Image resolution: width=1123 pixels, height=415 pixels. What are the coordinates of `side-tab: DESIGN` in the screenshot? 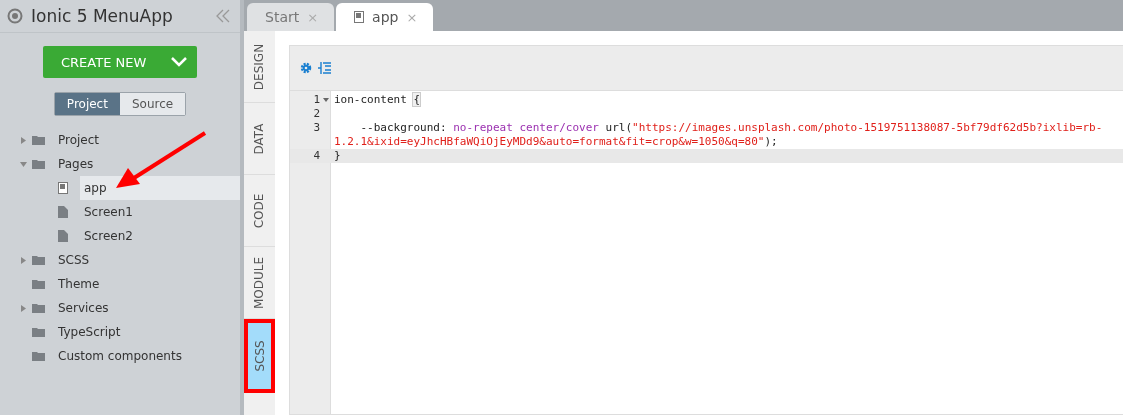 It's located at (259, 67).